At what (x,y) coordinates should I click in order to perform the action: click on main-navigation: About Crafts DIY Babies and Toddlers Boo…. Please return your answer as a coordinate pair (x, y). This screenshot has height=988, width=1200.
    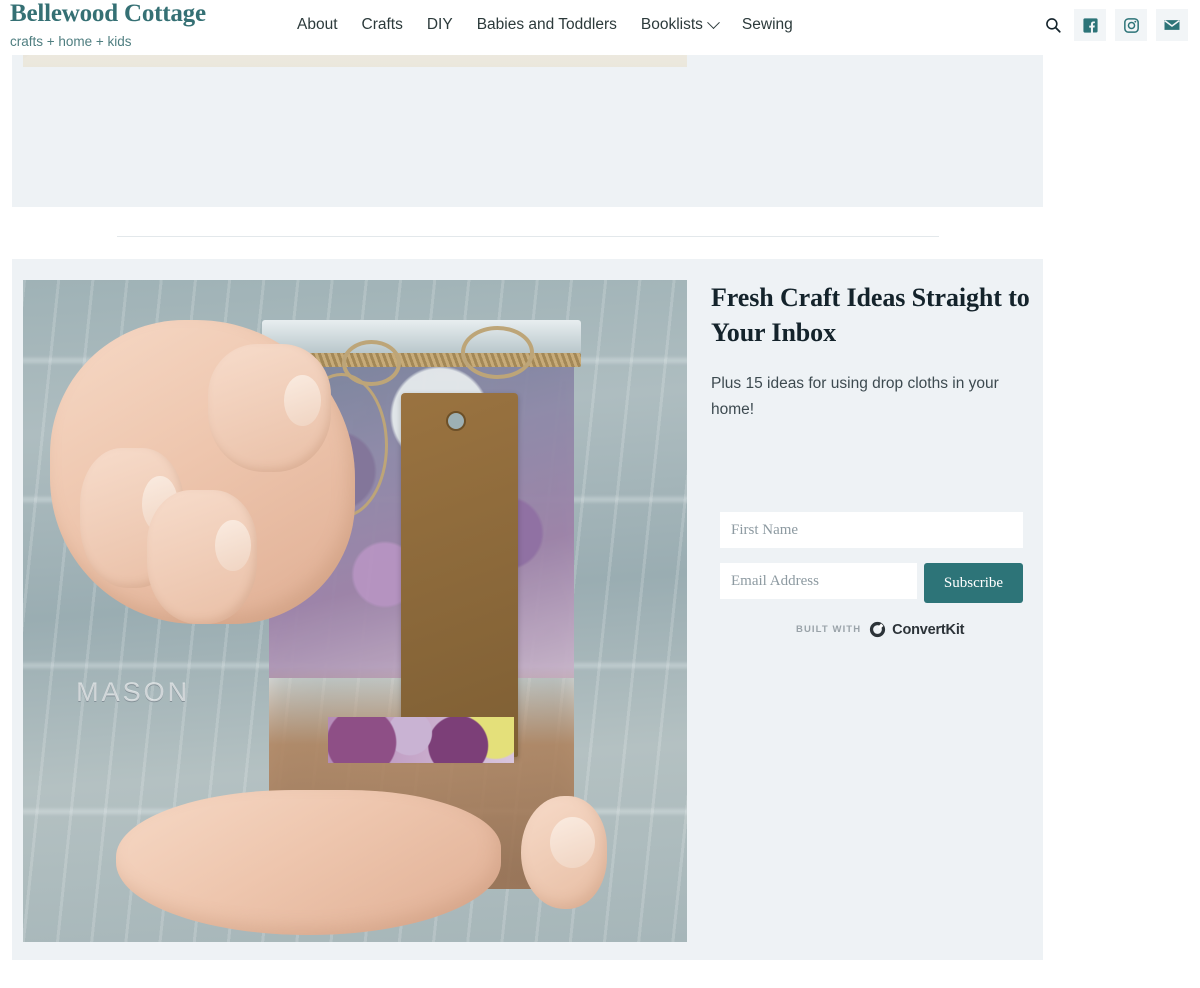
    Looking at the image, I should click on (545, 25).